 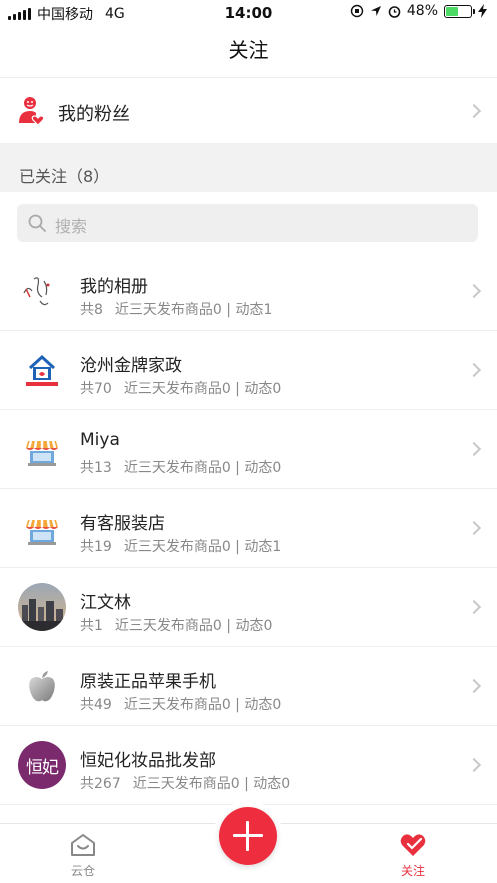 I want to click on sketch-figure-icon, so click(x=42, y=291).